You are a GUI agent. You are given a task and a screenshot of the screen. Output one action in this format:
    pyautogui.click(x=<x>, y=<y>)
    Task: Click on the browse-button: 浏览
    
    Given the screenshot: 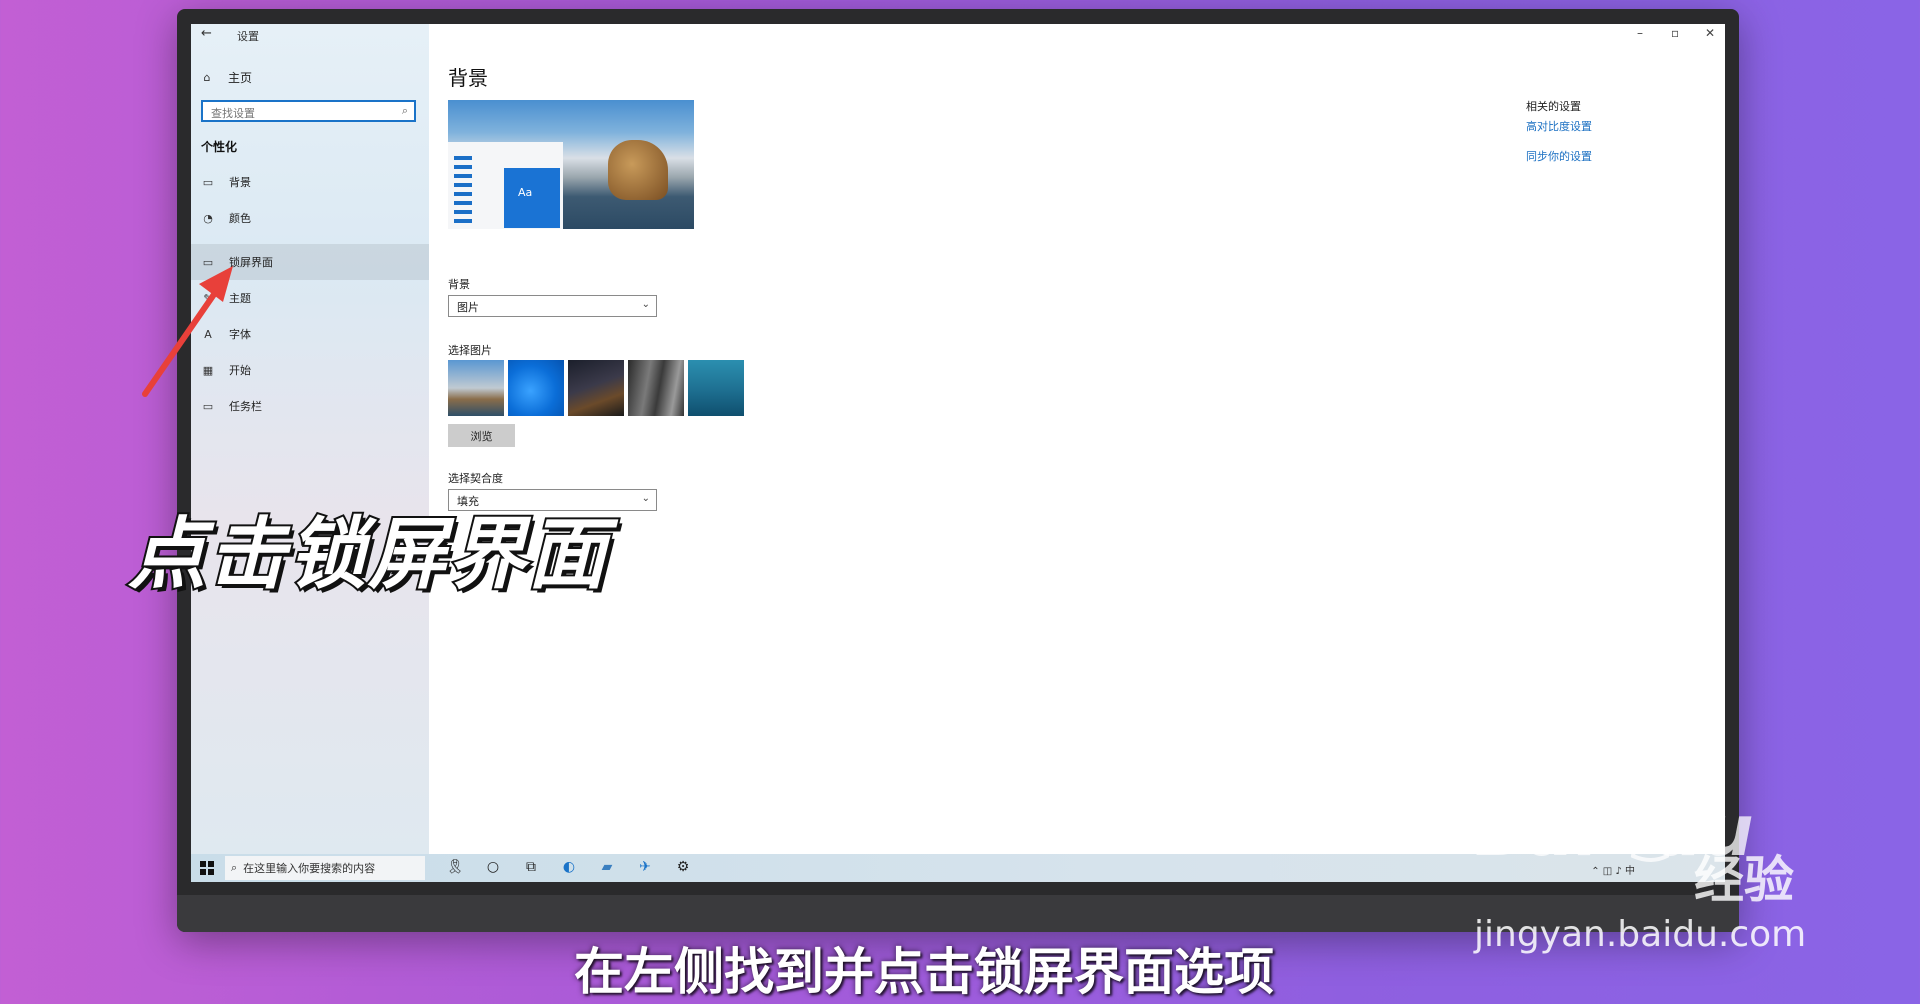 What is the action you would take?
    pyautogui.click(x=481, y=435)
    